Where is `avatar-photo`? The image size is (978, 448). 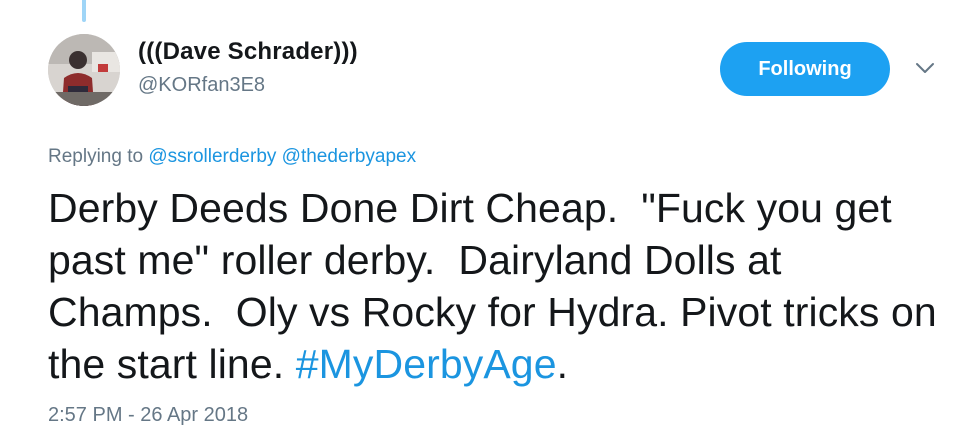
avatar-photo is located at coordinates (84, 70).